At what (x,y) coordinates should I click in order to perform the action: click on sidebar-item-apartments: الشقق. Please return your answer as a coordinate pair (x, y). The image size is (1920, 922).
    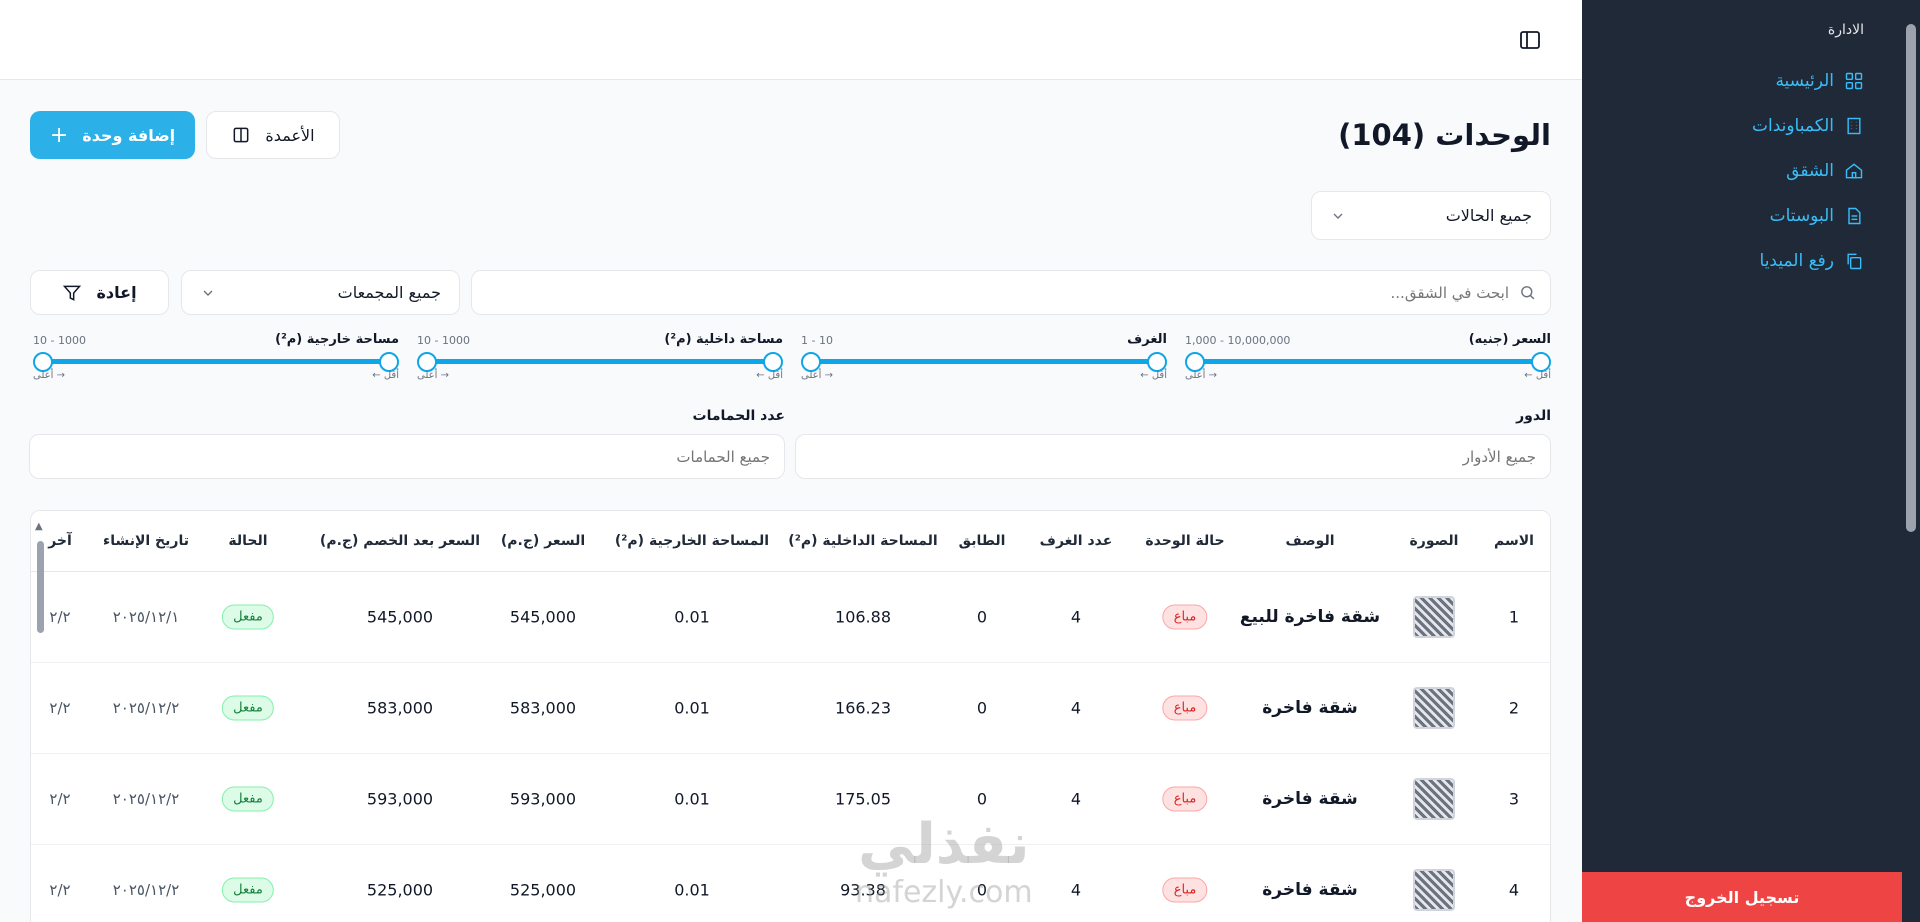
    Looking at the image, I should click on (1734, 170).